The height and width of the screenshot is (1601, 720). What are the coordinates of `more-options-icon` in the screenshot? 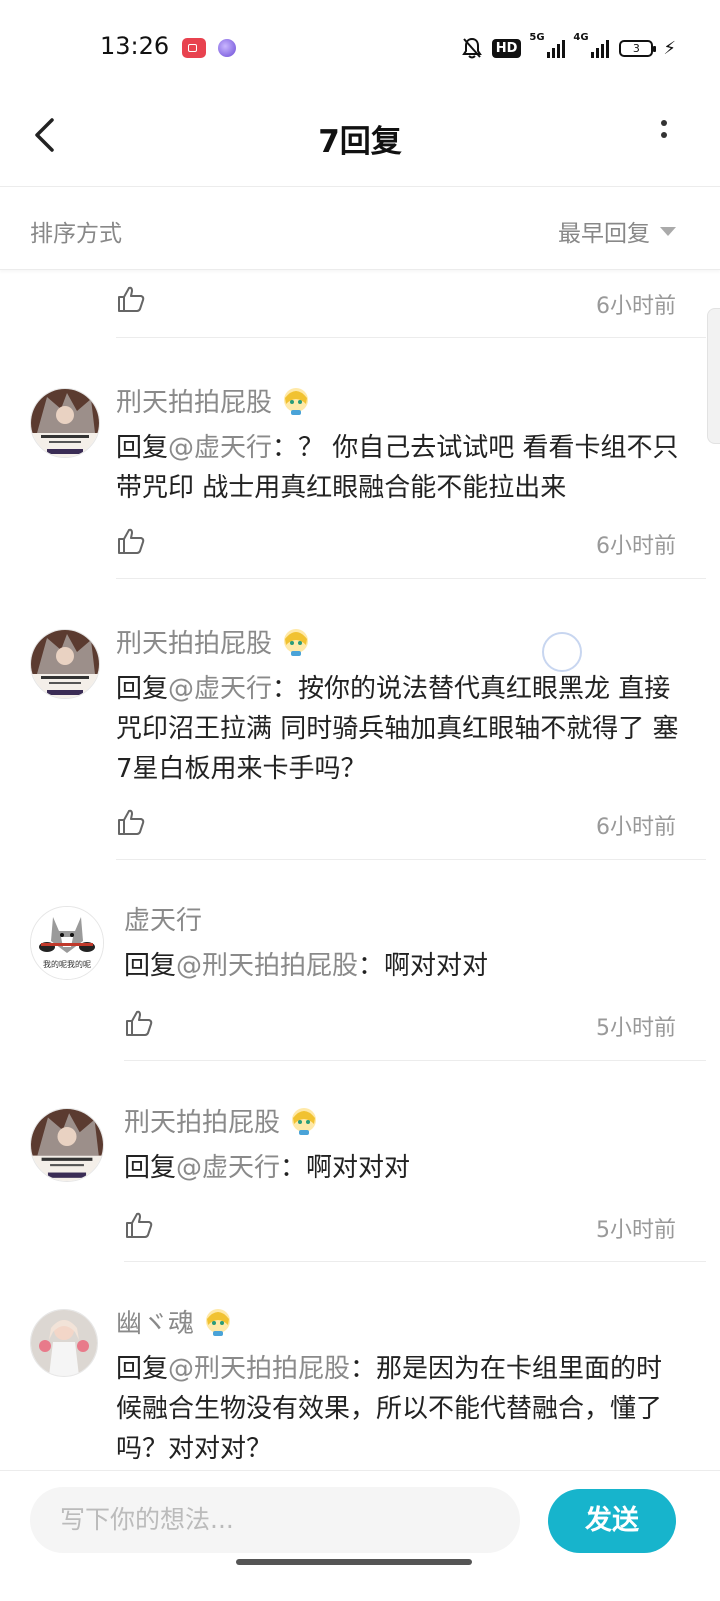 It's located at (664, 133).